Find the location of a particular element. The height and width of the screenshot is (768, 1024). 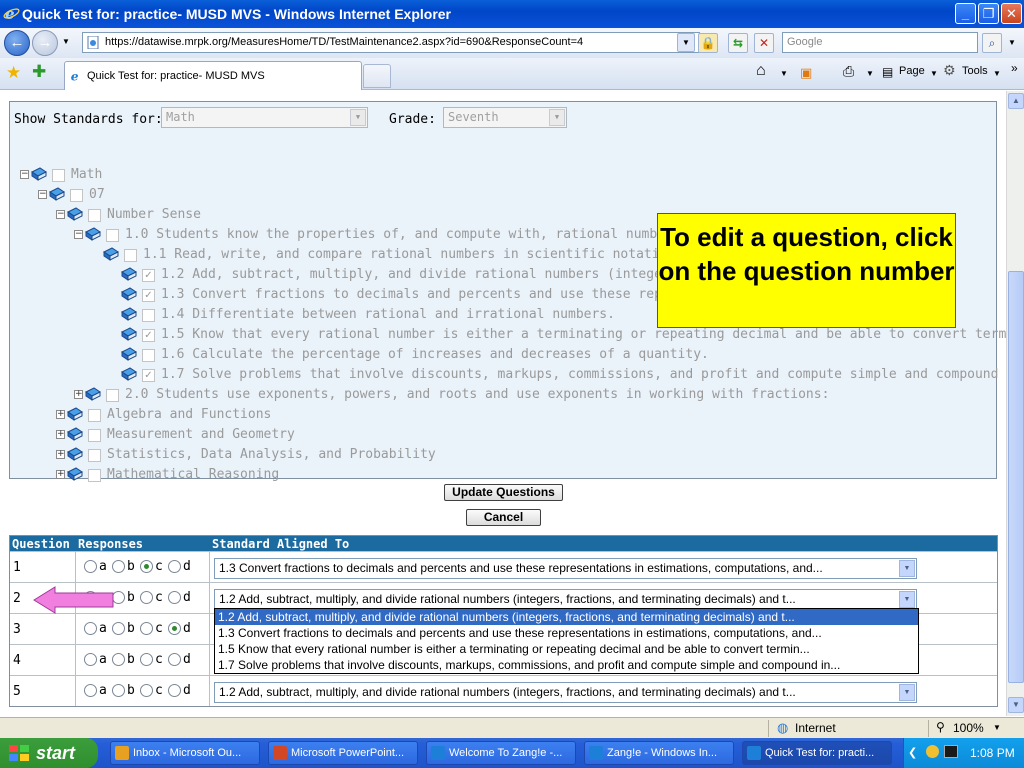

vertical-scrollbar: ▲ ▼ is located at coordinates (1015, 403).